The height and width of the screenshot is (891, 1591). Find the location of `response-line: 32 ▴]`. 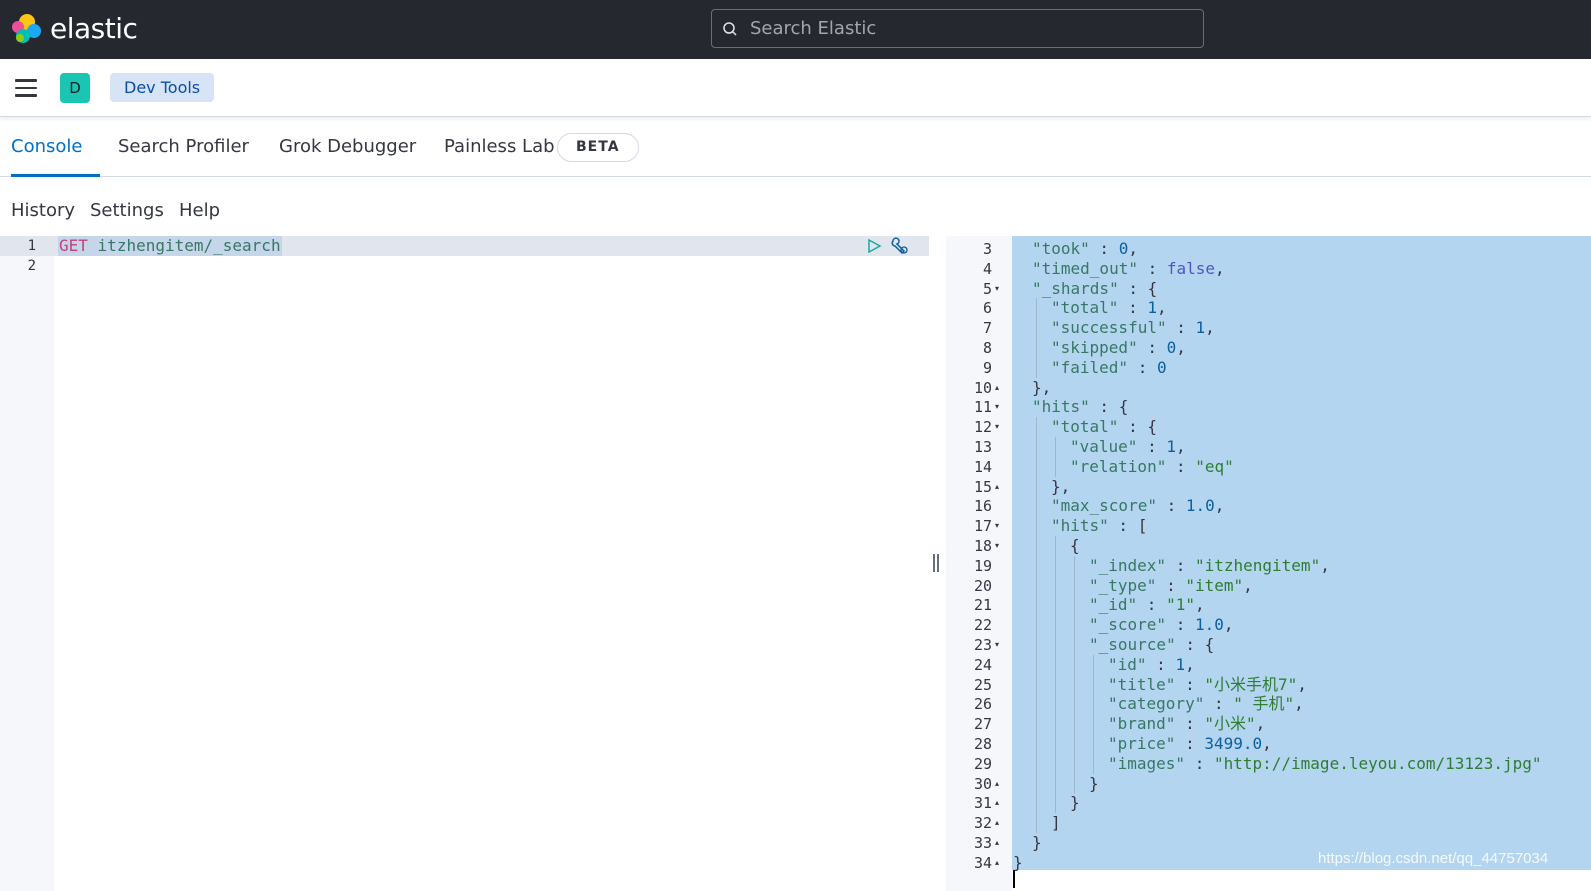

response-line: 32 ▴] is located at coordinates (1268, 823).